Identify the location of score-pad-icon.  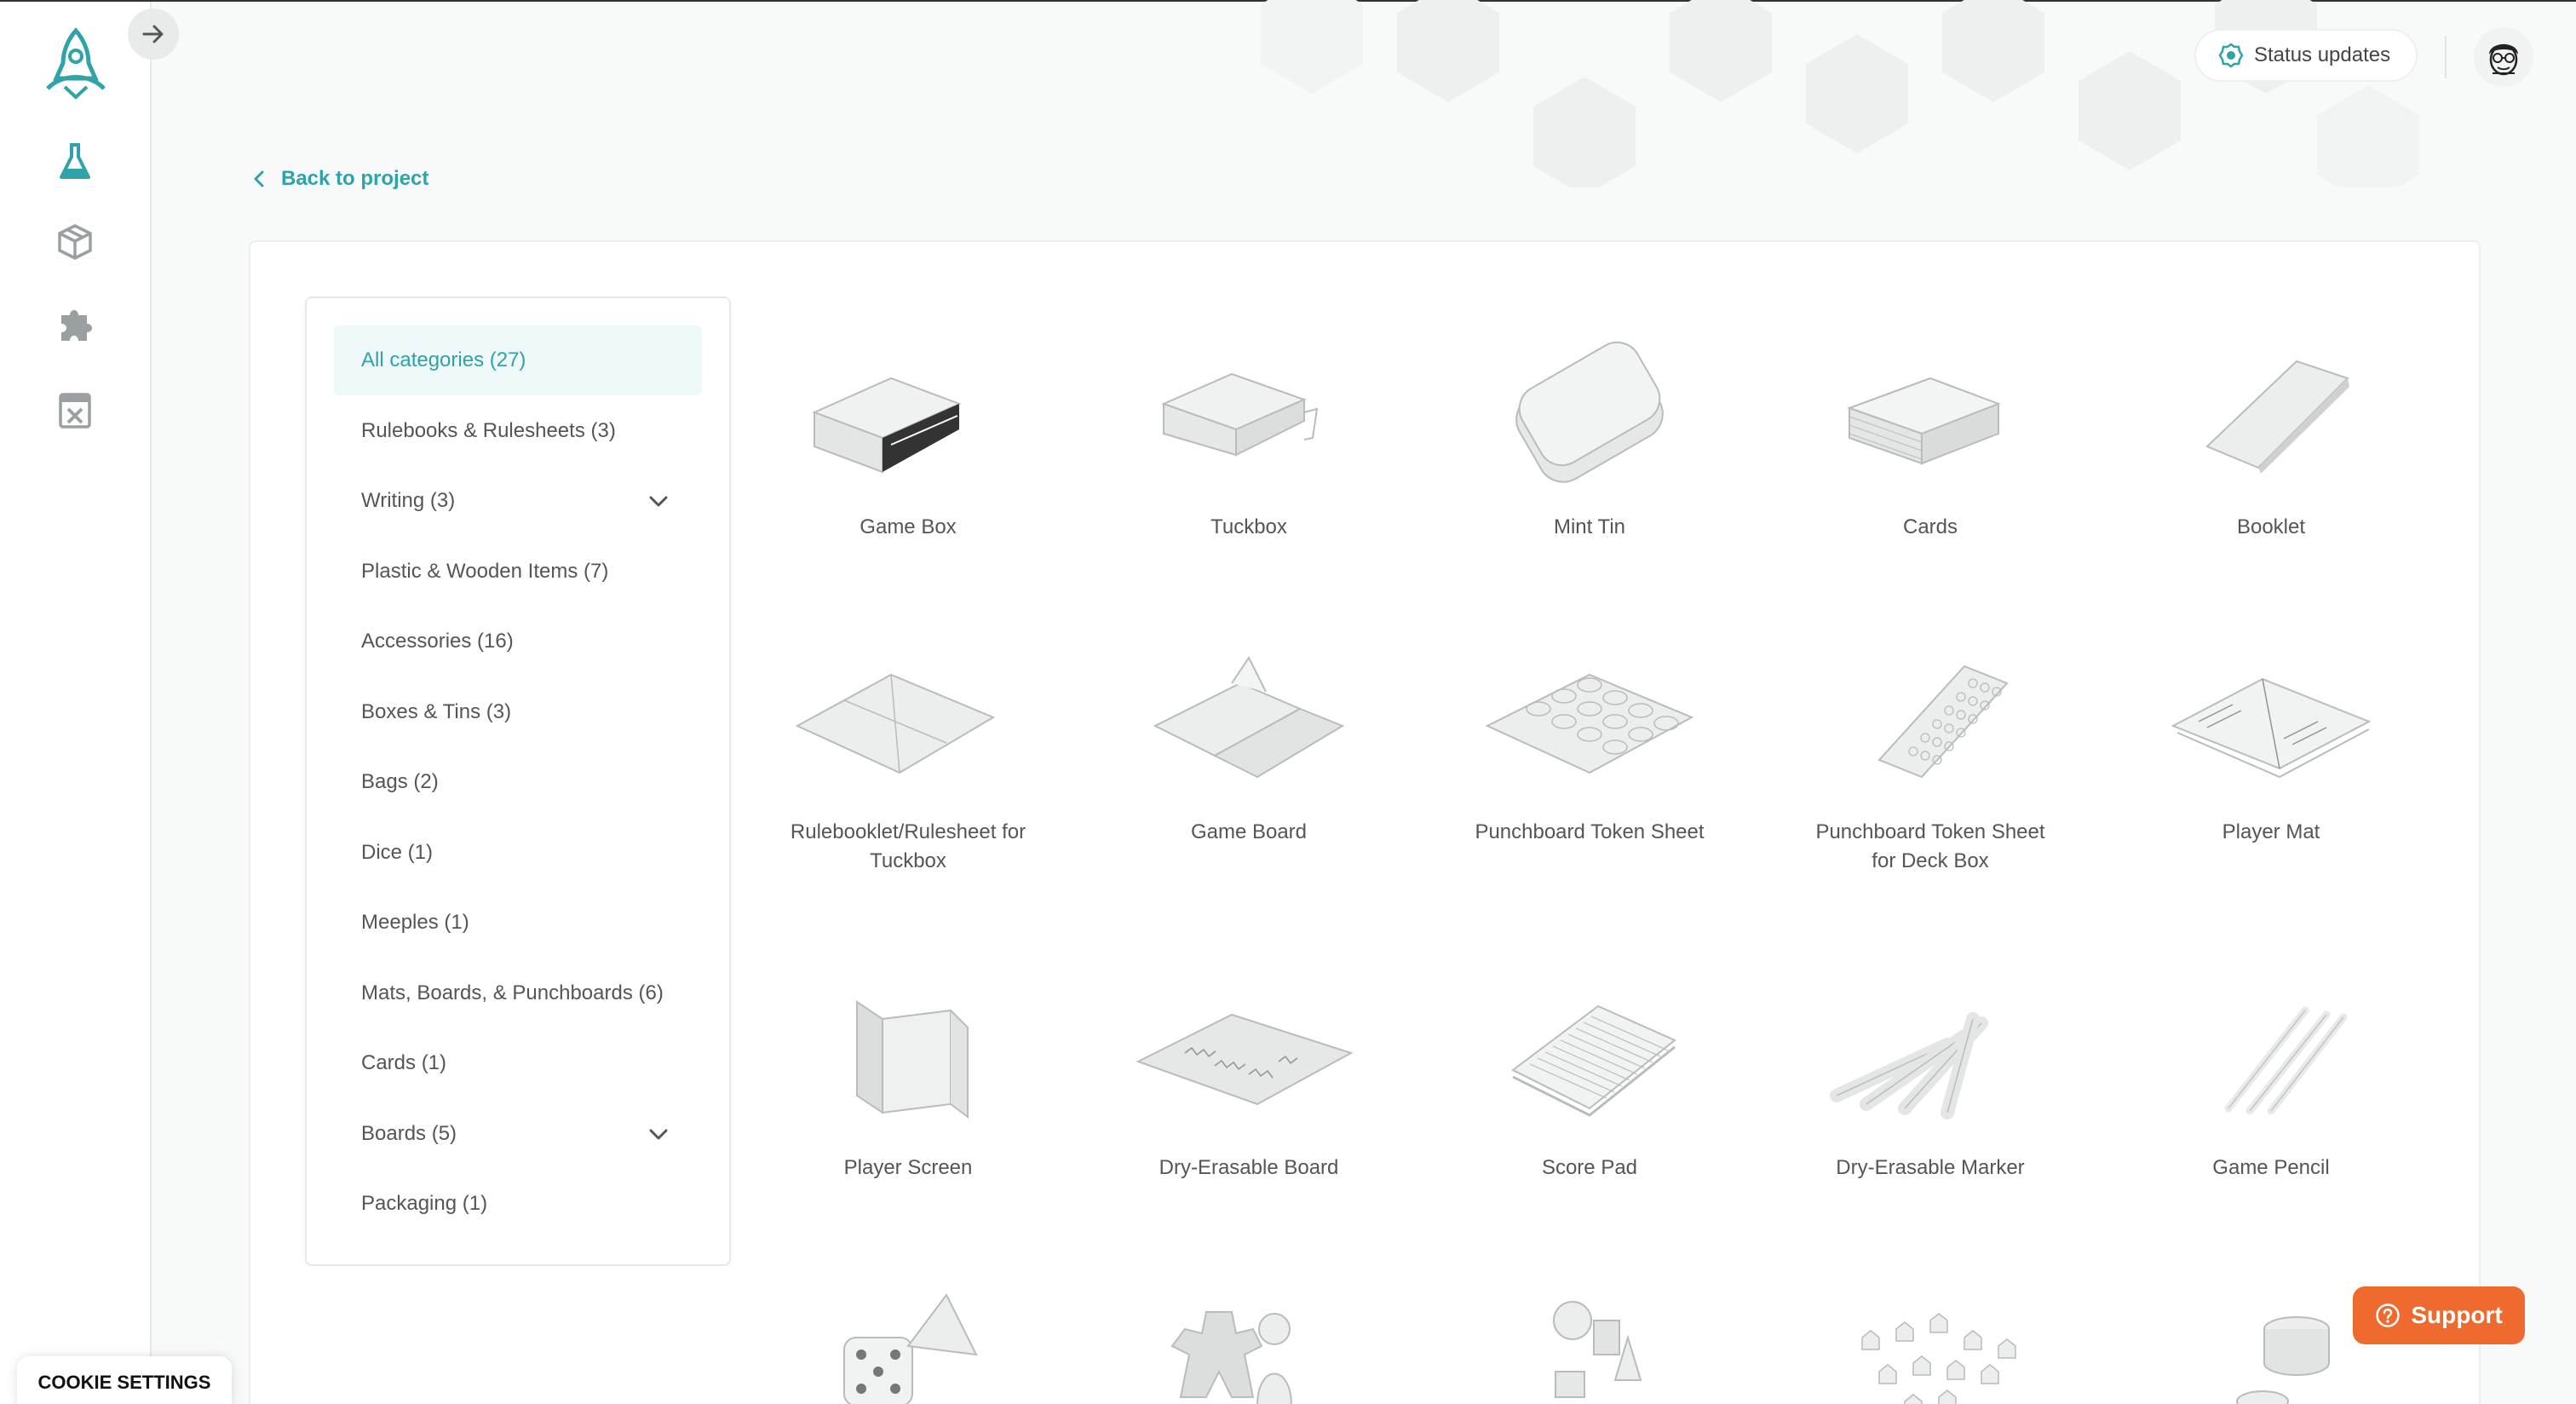
(1589, 1053).